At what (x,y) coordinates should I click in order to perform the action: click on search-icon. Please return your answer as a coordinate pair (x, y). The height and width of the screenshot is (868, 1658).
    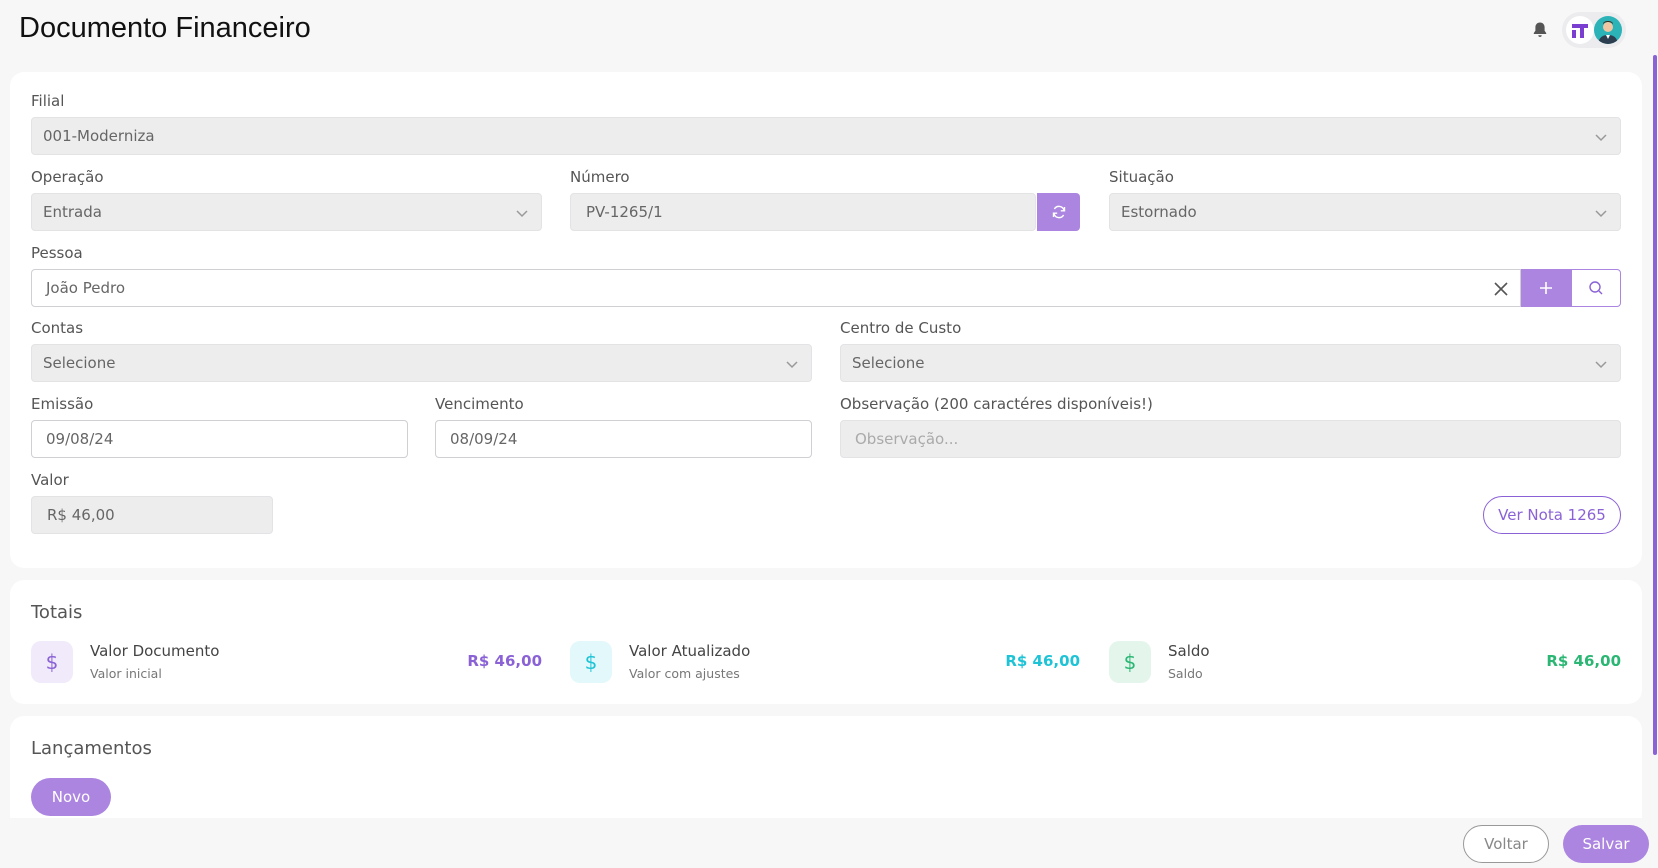
    Looking at the image, I should click on (1596, 288).